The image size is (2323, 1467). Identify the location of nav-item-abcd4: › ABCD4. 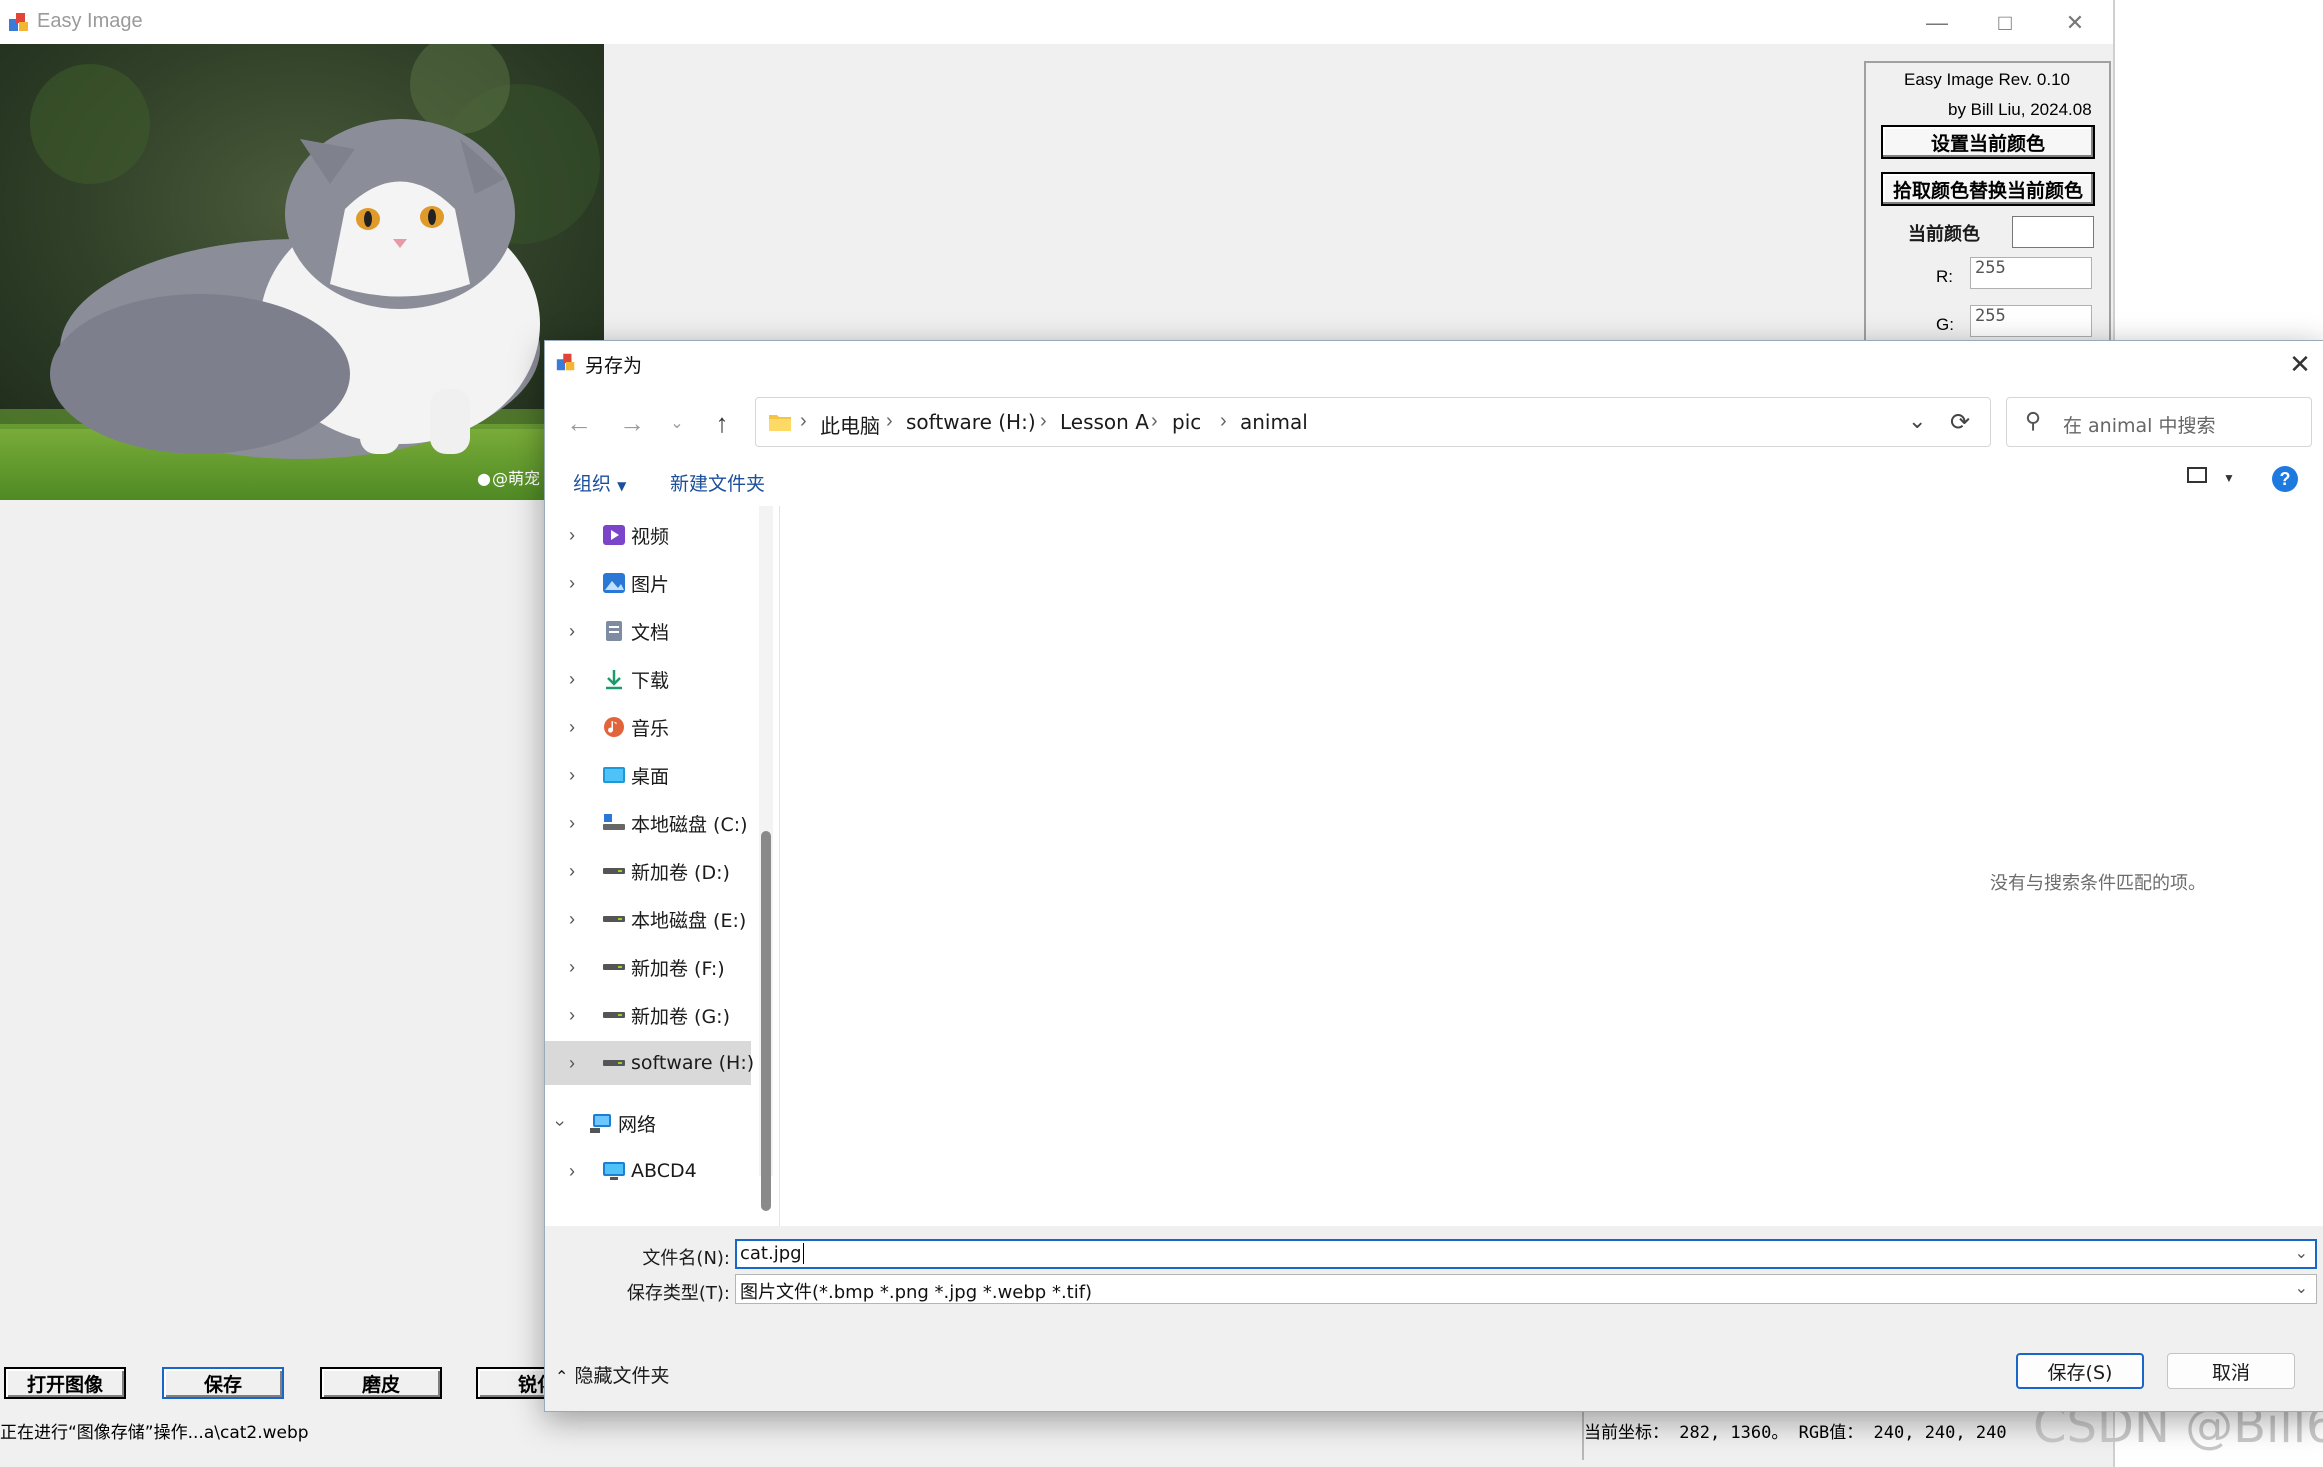
(648, 1171).